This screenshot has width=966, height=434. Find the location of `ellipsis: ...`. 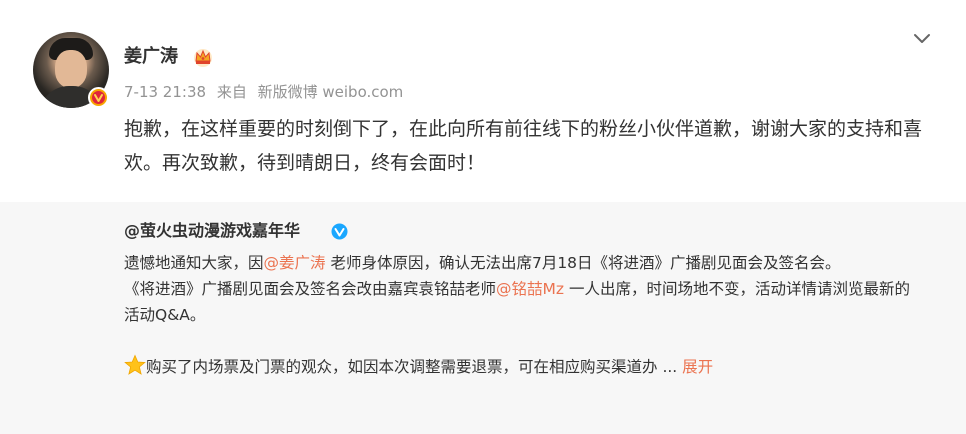

ellipsis: ... is located at coordinates (670, 367).